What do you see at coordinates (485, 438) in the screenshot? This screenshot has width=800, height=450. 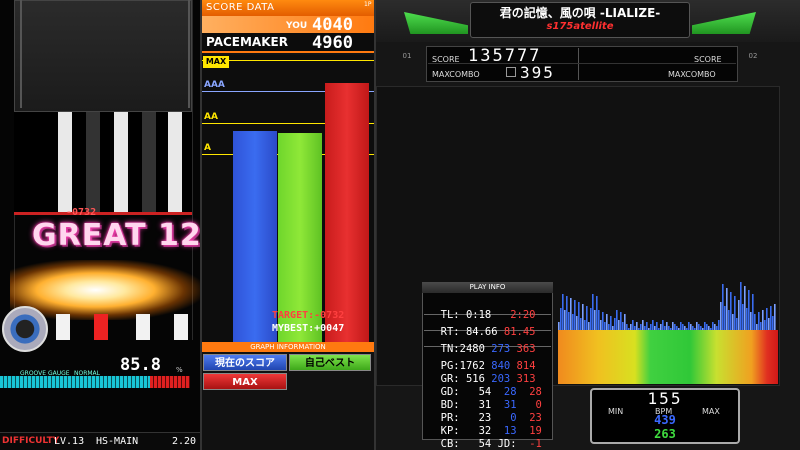 I see `play-info-cb: CB: 54 JD: -1` at bounding box center [485, 438].